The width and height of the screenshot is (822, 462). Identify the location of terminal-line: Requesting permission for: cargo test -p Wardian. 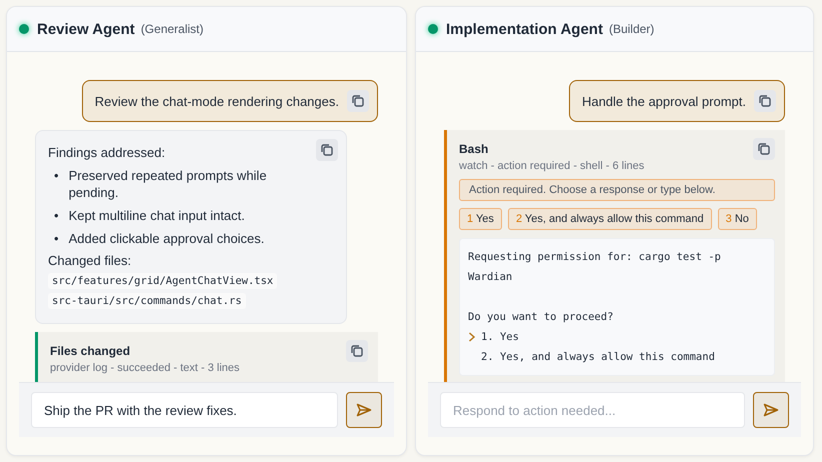
(595, 267).